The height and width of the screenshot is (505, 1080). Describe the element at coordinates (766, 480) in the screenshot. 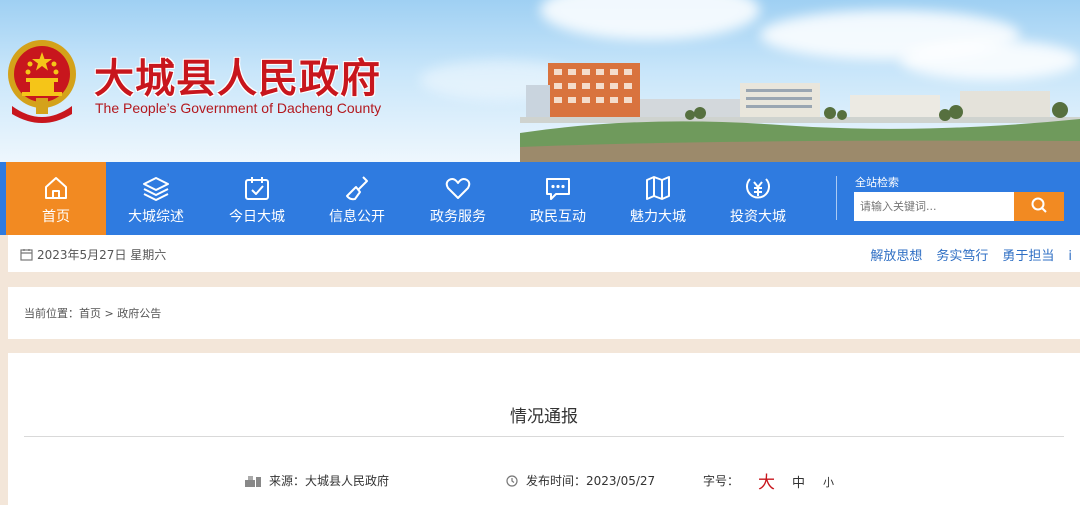

I see `font-size-large: 大` at that location.